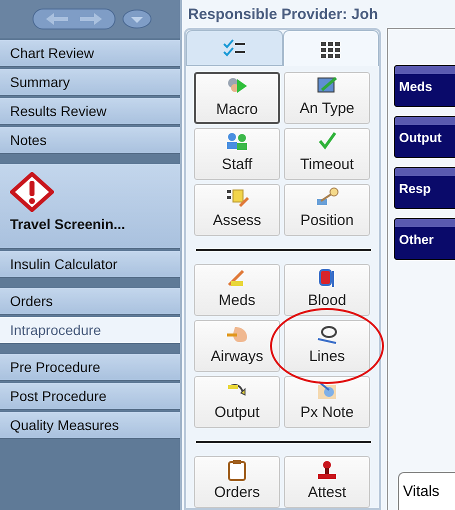  I want to click on warning-icon, so click(32, 192).